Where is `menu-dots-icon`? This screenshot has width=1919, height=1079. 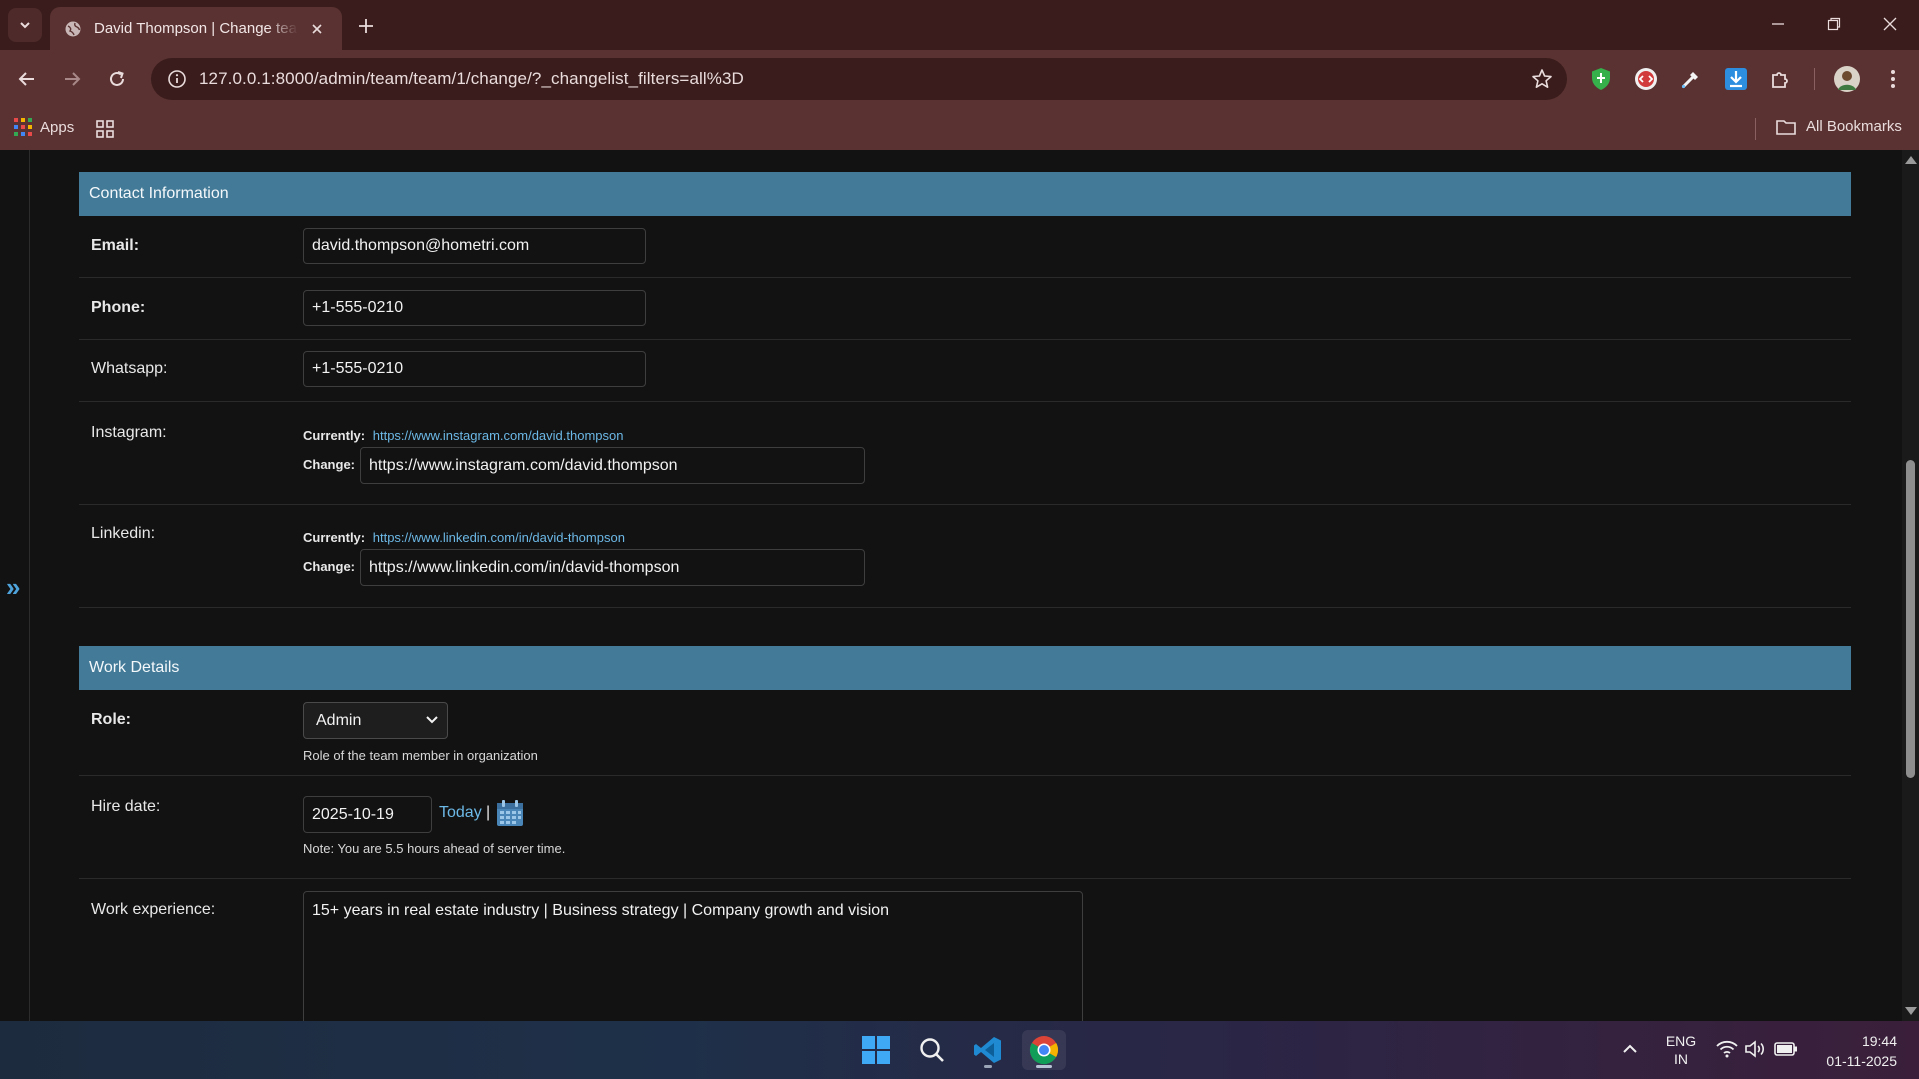
menu-dots-icon is located at coordinates (1893, 79).